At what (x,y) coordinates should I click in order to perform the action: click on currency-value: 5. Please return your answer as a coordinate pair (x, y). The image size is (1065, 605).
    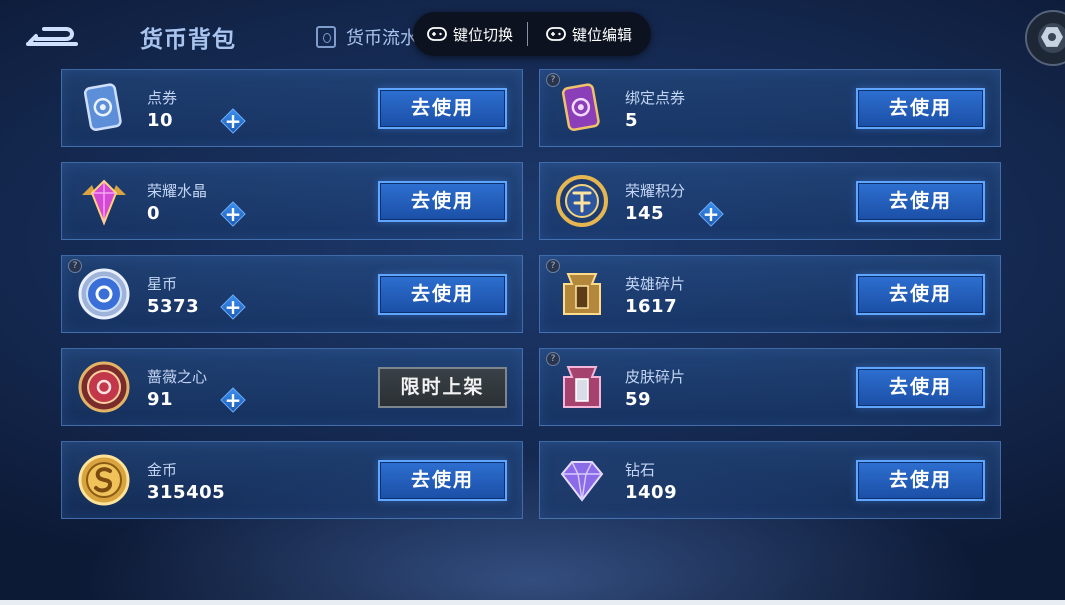
    Looking at the image, I should click on (632, 120).